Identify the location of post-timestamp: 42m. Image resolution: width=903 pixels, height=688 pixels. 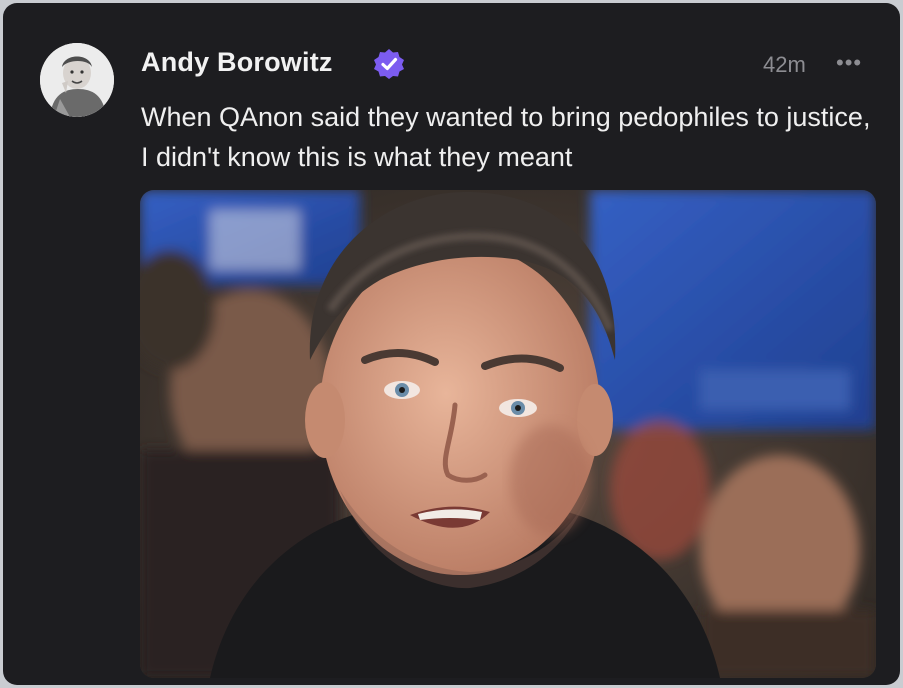
(784, 64).